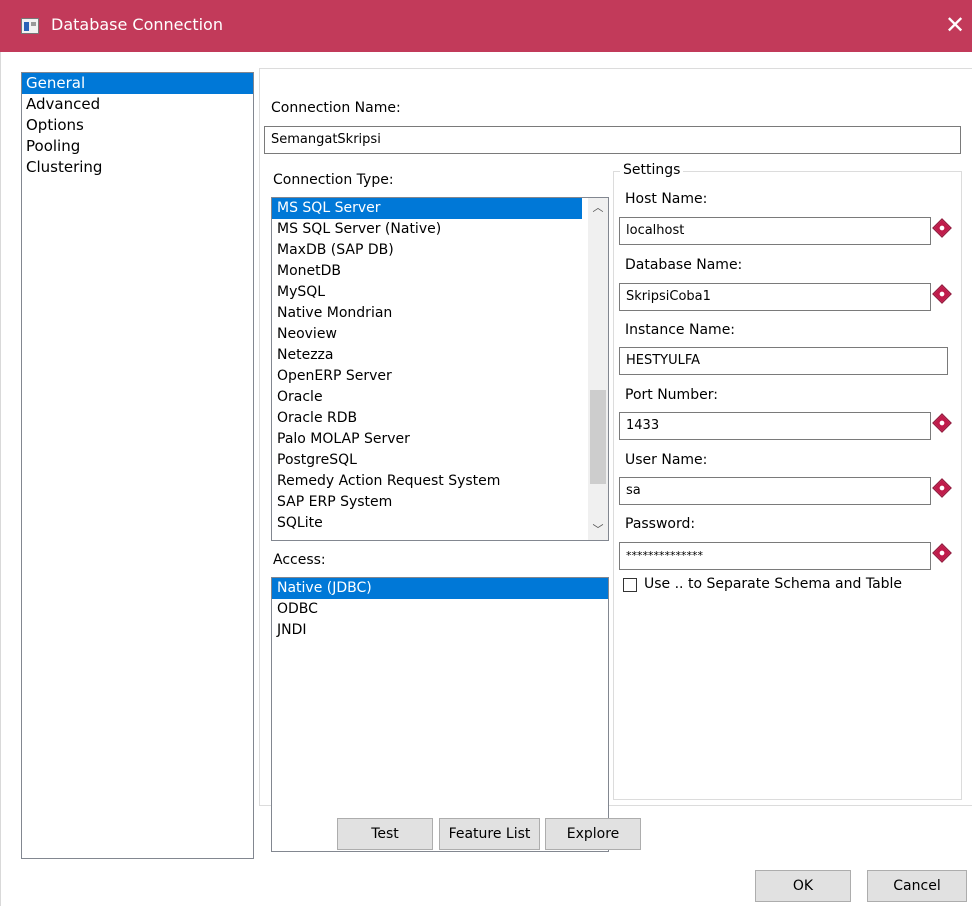 The image size is (972, 906). What do you see at coordinates (30, 26) in the screenshot?
I see `database-connection-icon` at bounding box center [30, 26].